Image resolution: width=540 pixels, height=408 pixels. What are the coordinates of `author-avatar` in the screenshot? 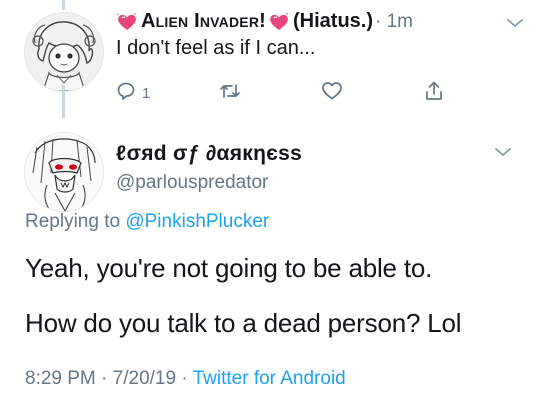 It's located at (64, 172).